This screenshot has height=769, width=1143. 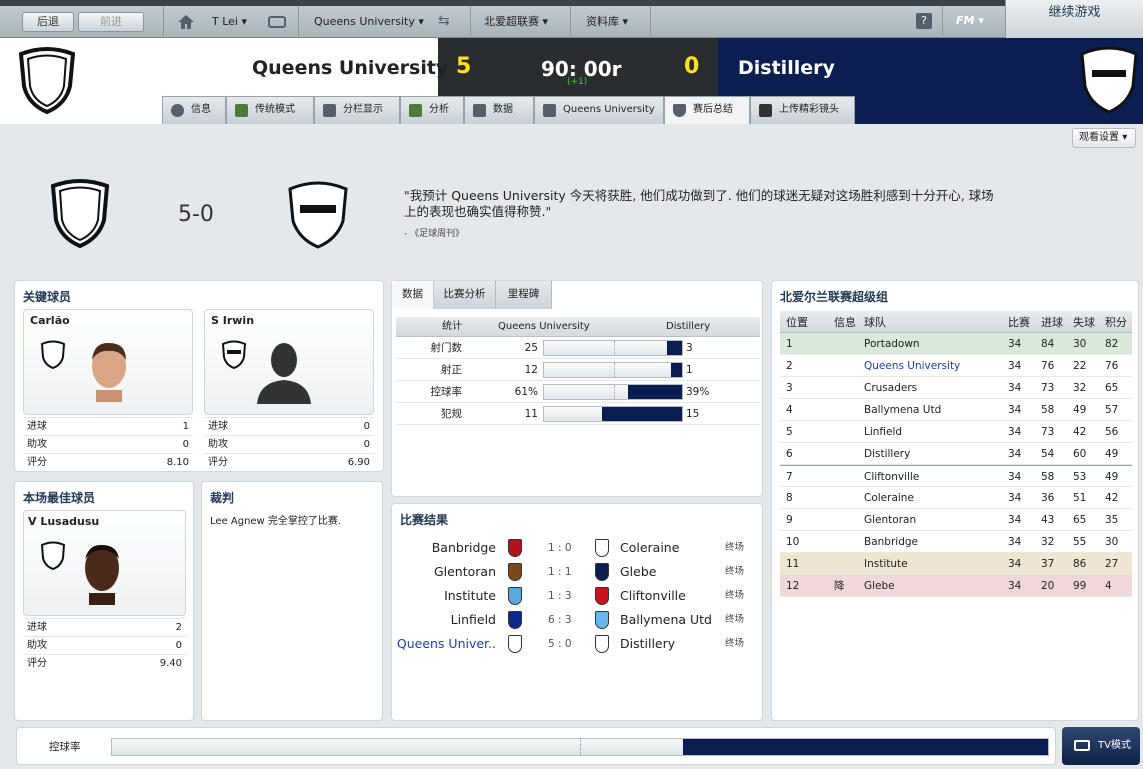 What do you see at coordinates (599, 110) in the screenshot?
I see `tab-team: Queens University` at bounding box center [599, 110].